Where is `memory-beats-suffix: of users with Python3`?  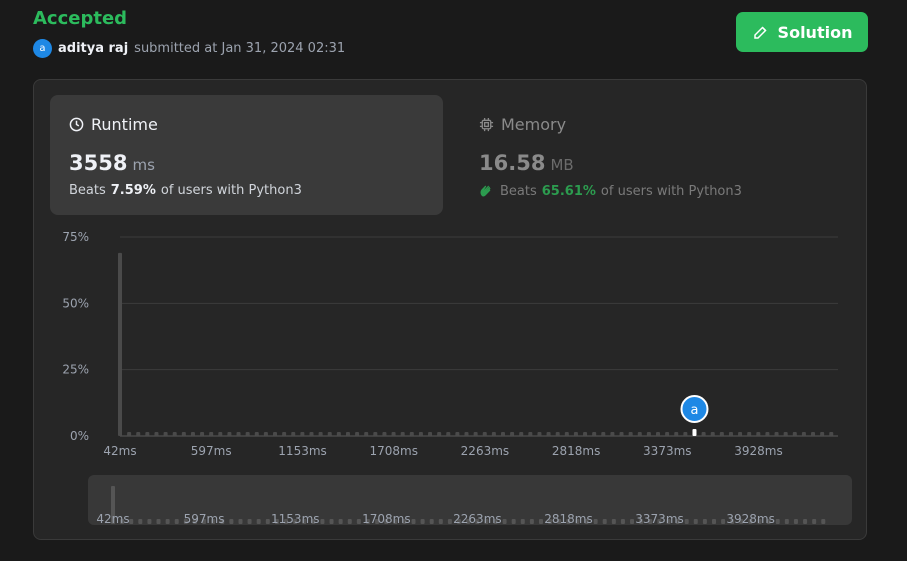 memory-beats-suffix: of users with Python3 is located at coordinates (671, 191).